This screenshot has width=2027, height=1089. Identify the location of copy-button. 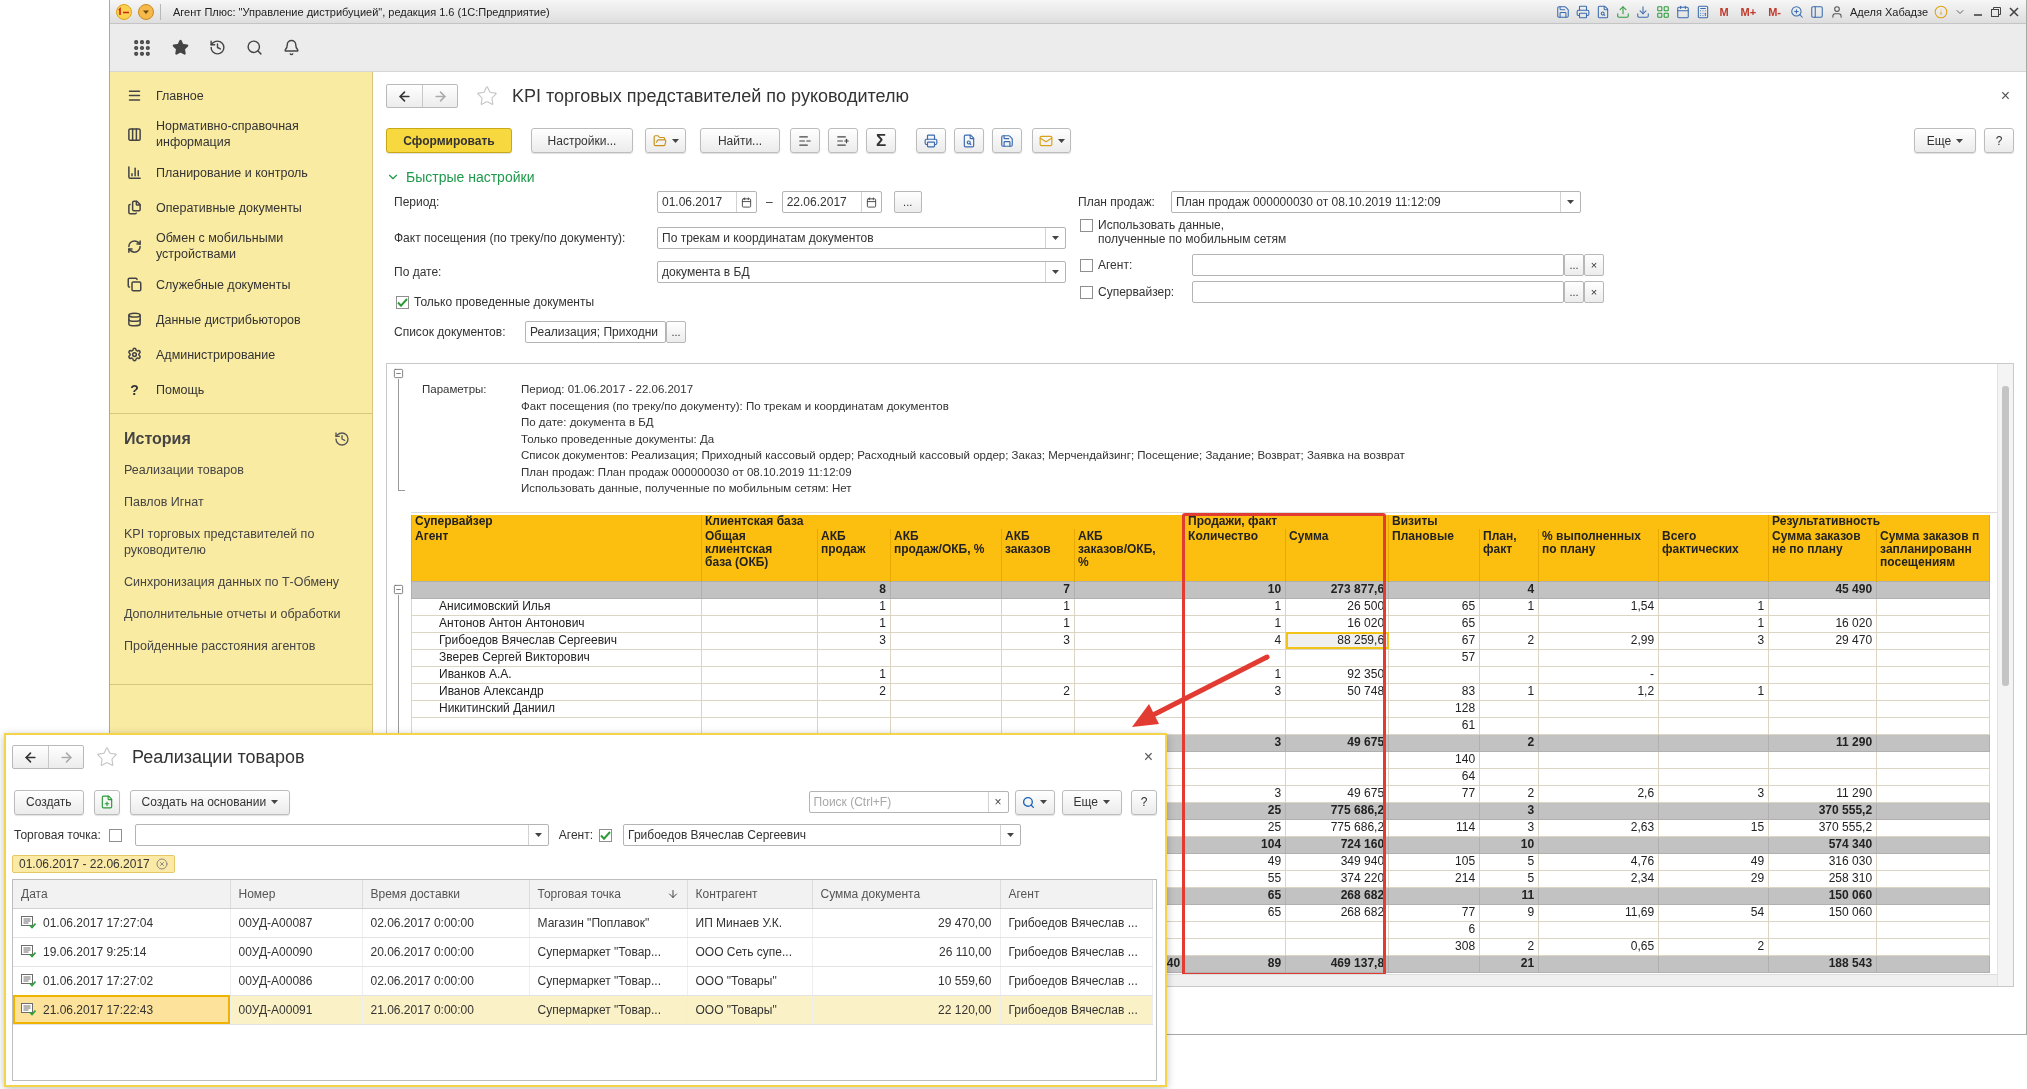
(106, 802).